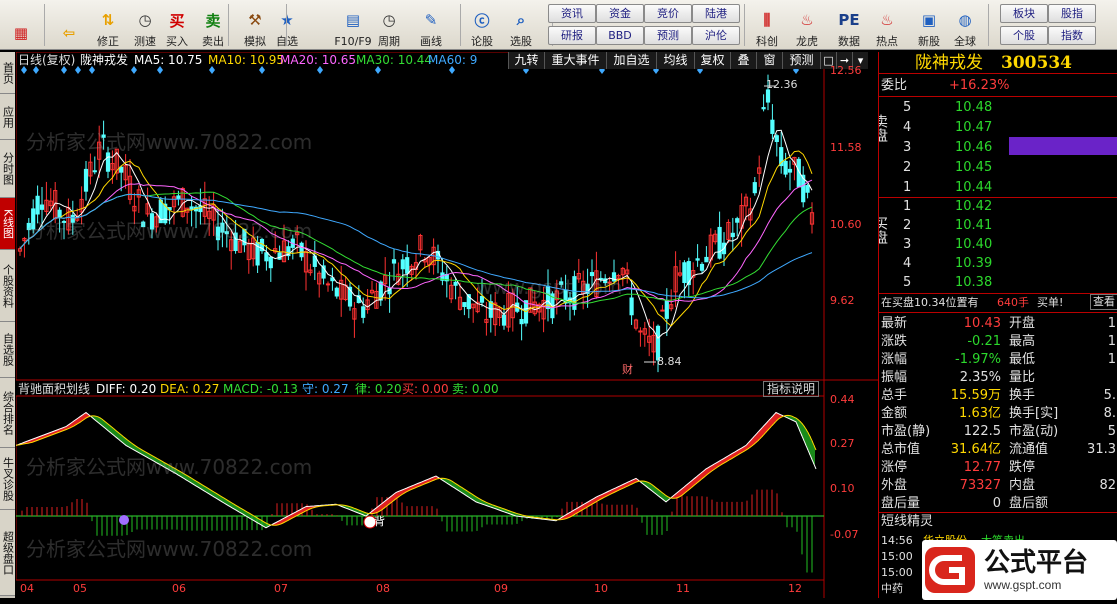 This screenshot has height=604, width=1117. Describe the element at coordinates (782, 84) in the screenshot. I see `high-price-annotation: 12.36` at that location.